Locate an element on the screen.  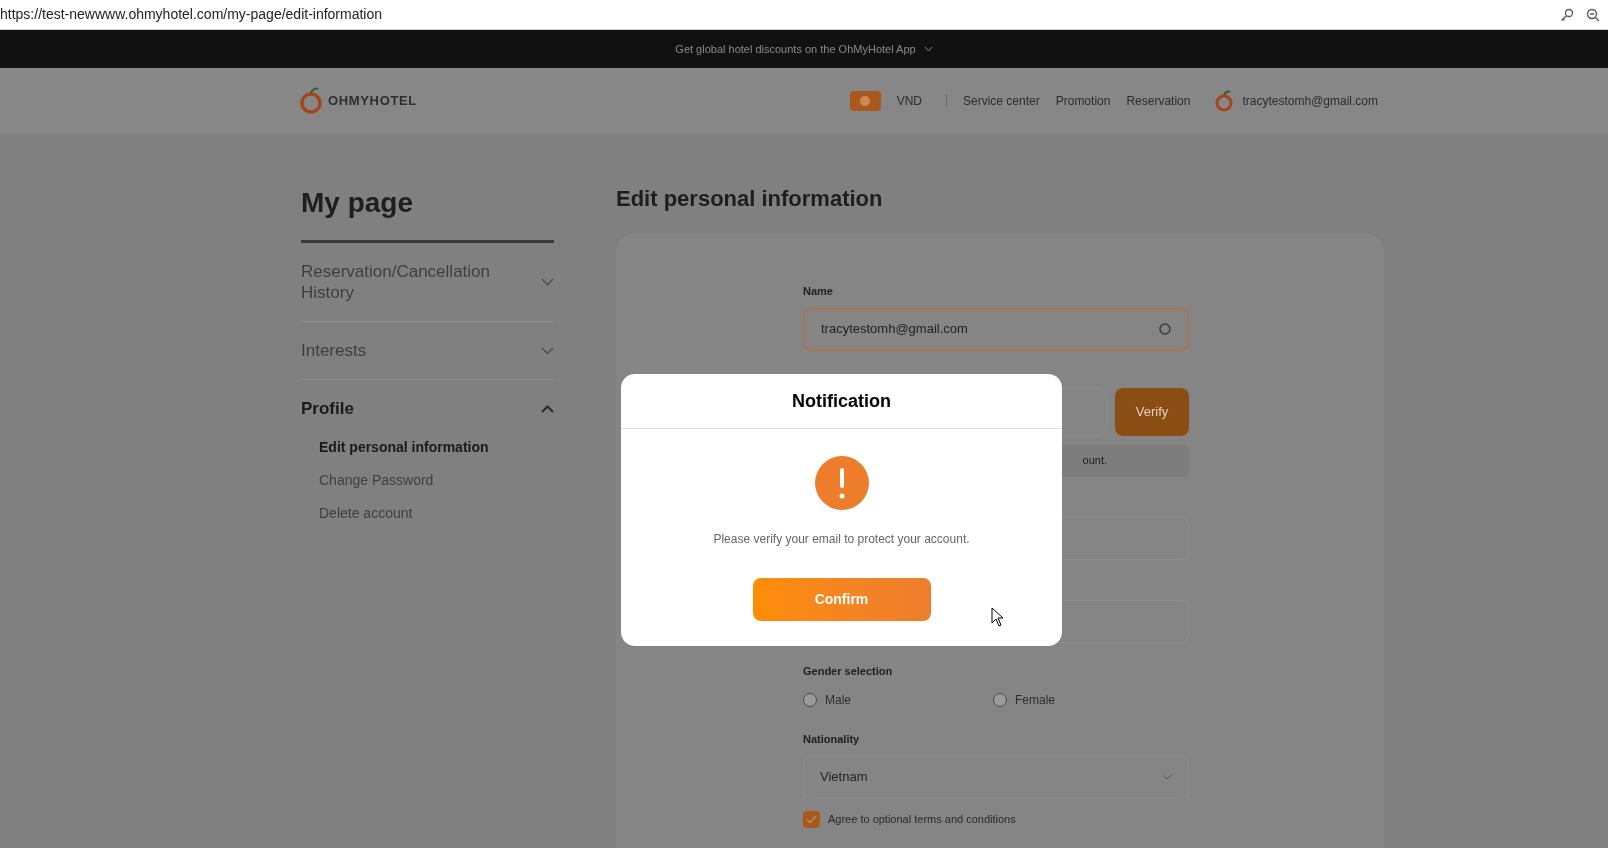
page-title: Edit personal information is located at coordinates (750, 199).